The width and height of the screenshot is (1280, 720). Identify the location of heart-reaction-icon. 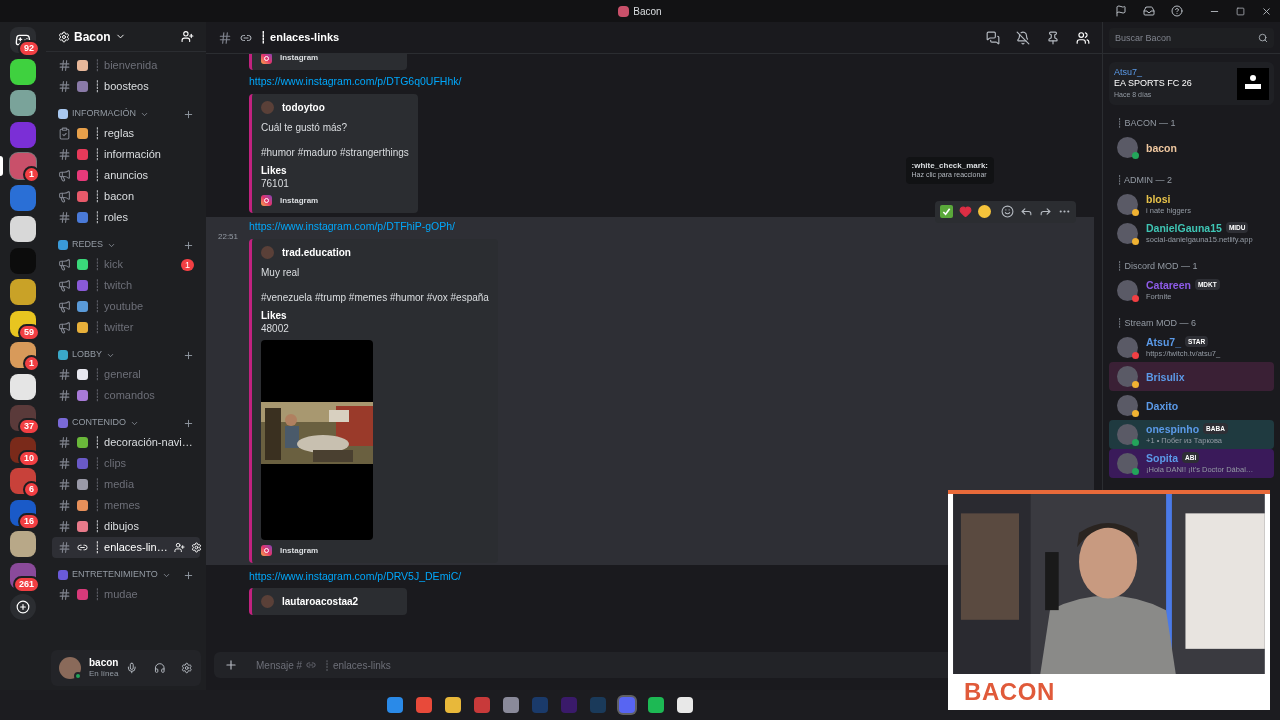
(965, 212).